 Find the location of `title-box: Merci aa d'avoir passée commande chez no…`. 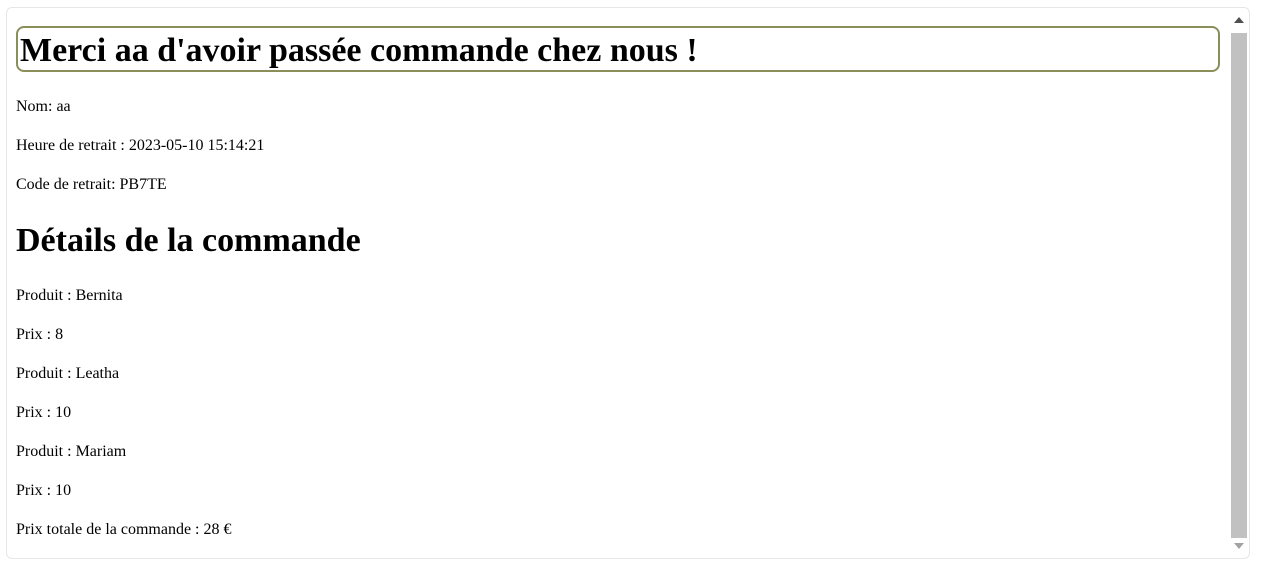

title-box: Merci aa d'avoir passée commande chez no… is located at coordinates (618, 49).